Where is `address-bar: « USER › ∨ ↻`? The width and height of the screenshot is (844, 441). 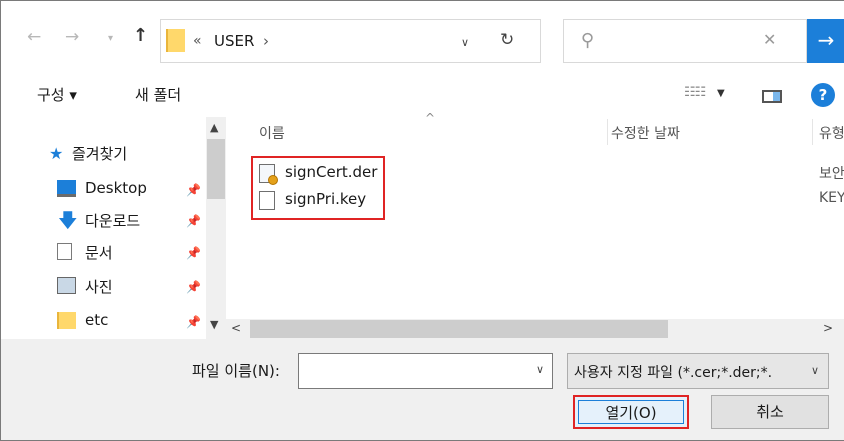
address-bar: « USER › ∨ ↻ is located at coordinates (350, 41).